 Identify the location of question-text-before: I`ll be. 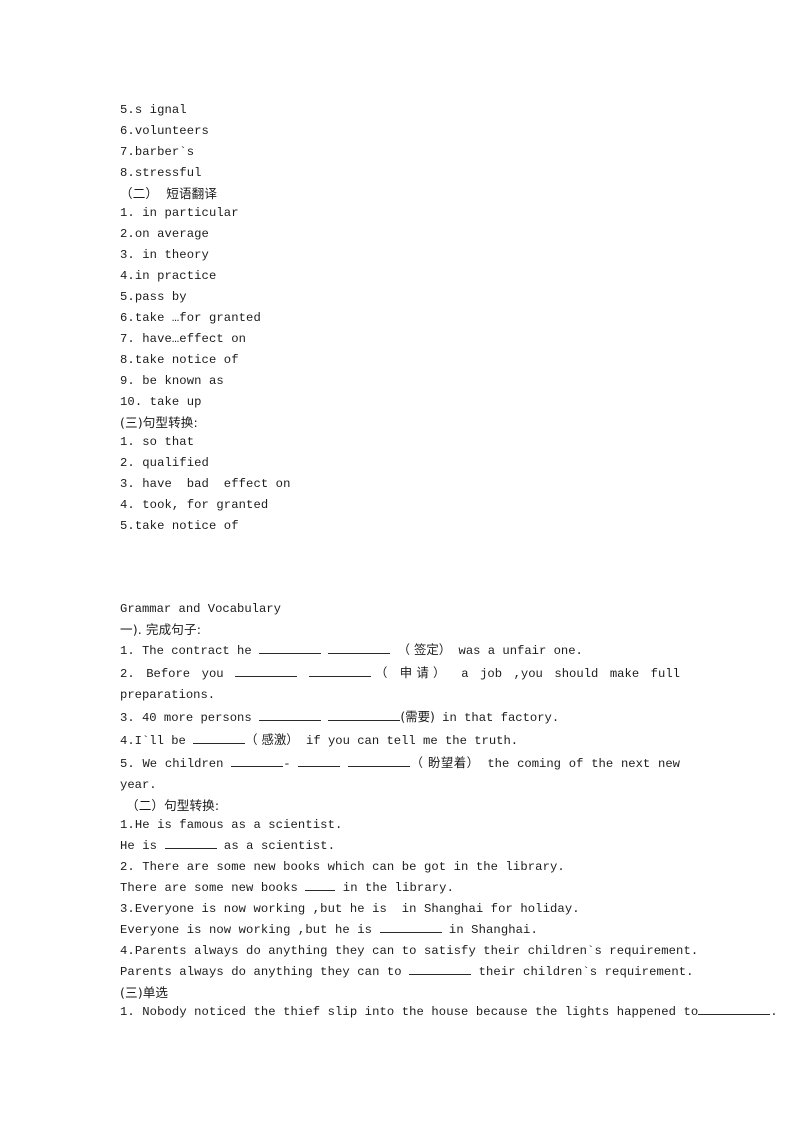
(160, 741).